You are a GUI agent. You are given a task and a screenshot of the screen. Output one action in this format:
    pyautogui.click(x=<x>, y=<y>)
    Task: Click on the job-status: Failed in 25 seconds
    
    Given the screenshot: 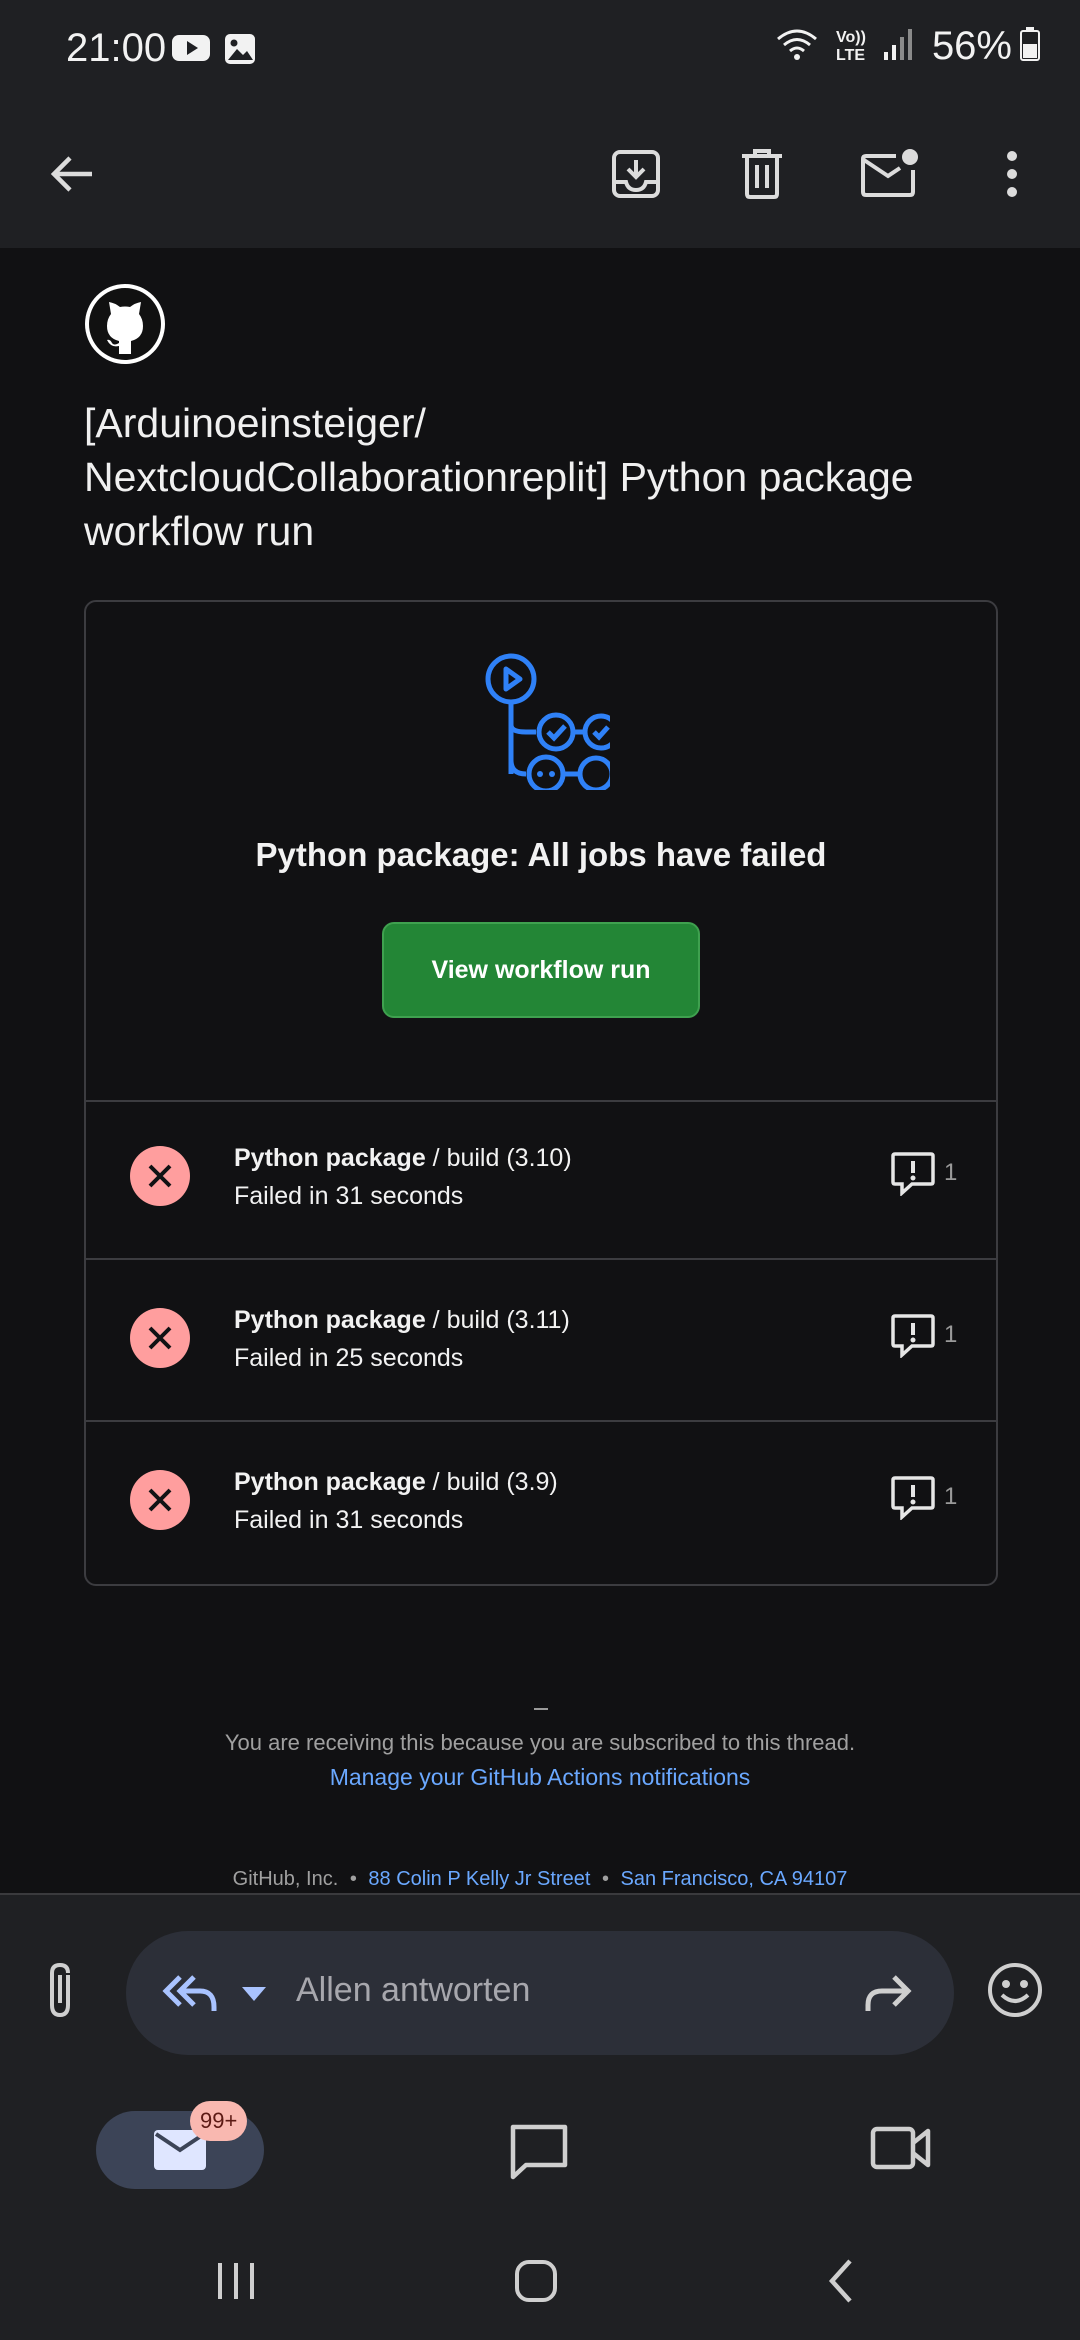 What is the action you would take?
    pyautogui.click(x=349, y=1358)
    